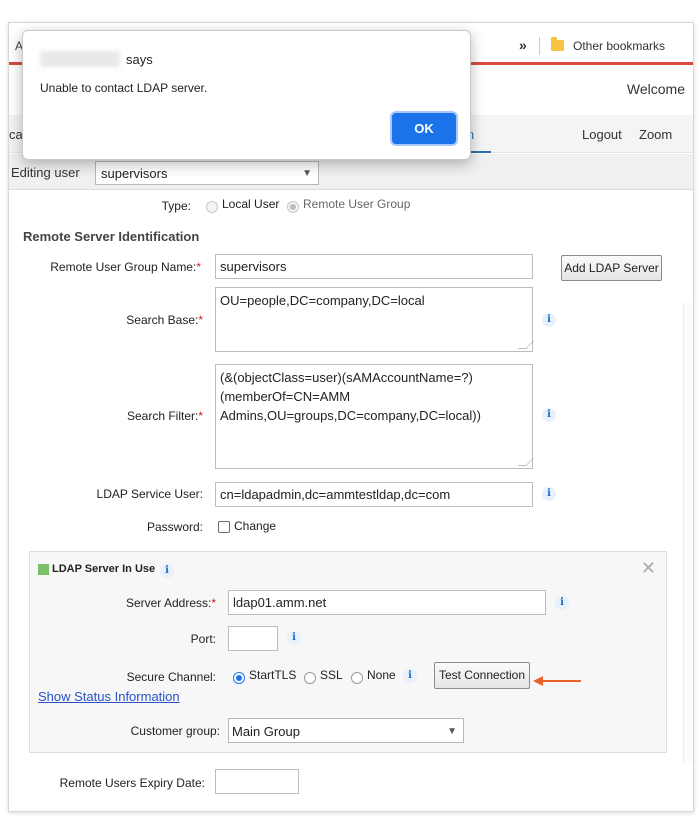 The image size is (700, 820). I want to click on ok-button: OK, so click(424, 128).